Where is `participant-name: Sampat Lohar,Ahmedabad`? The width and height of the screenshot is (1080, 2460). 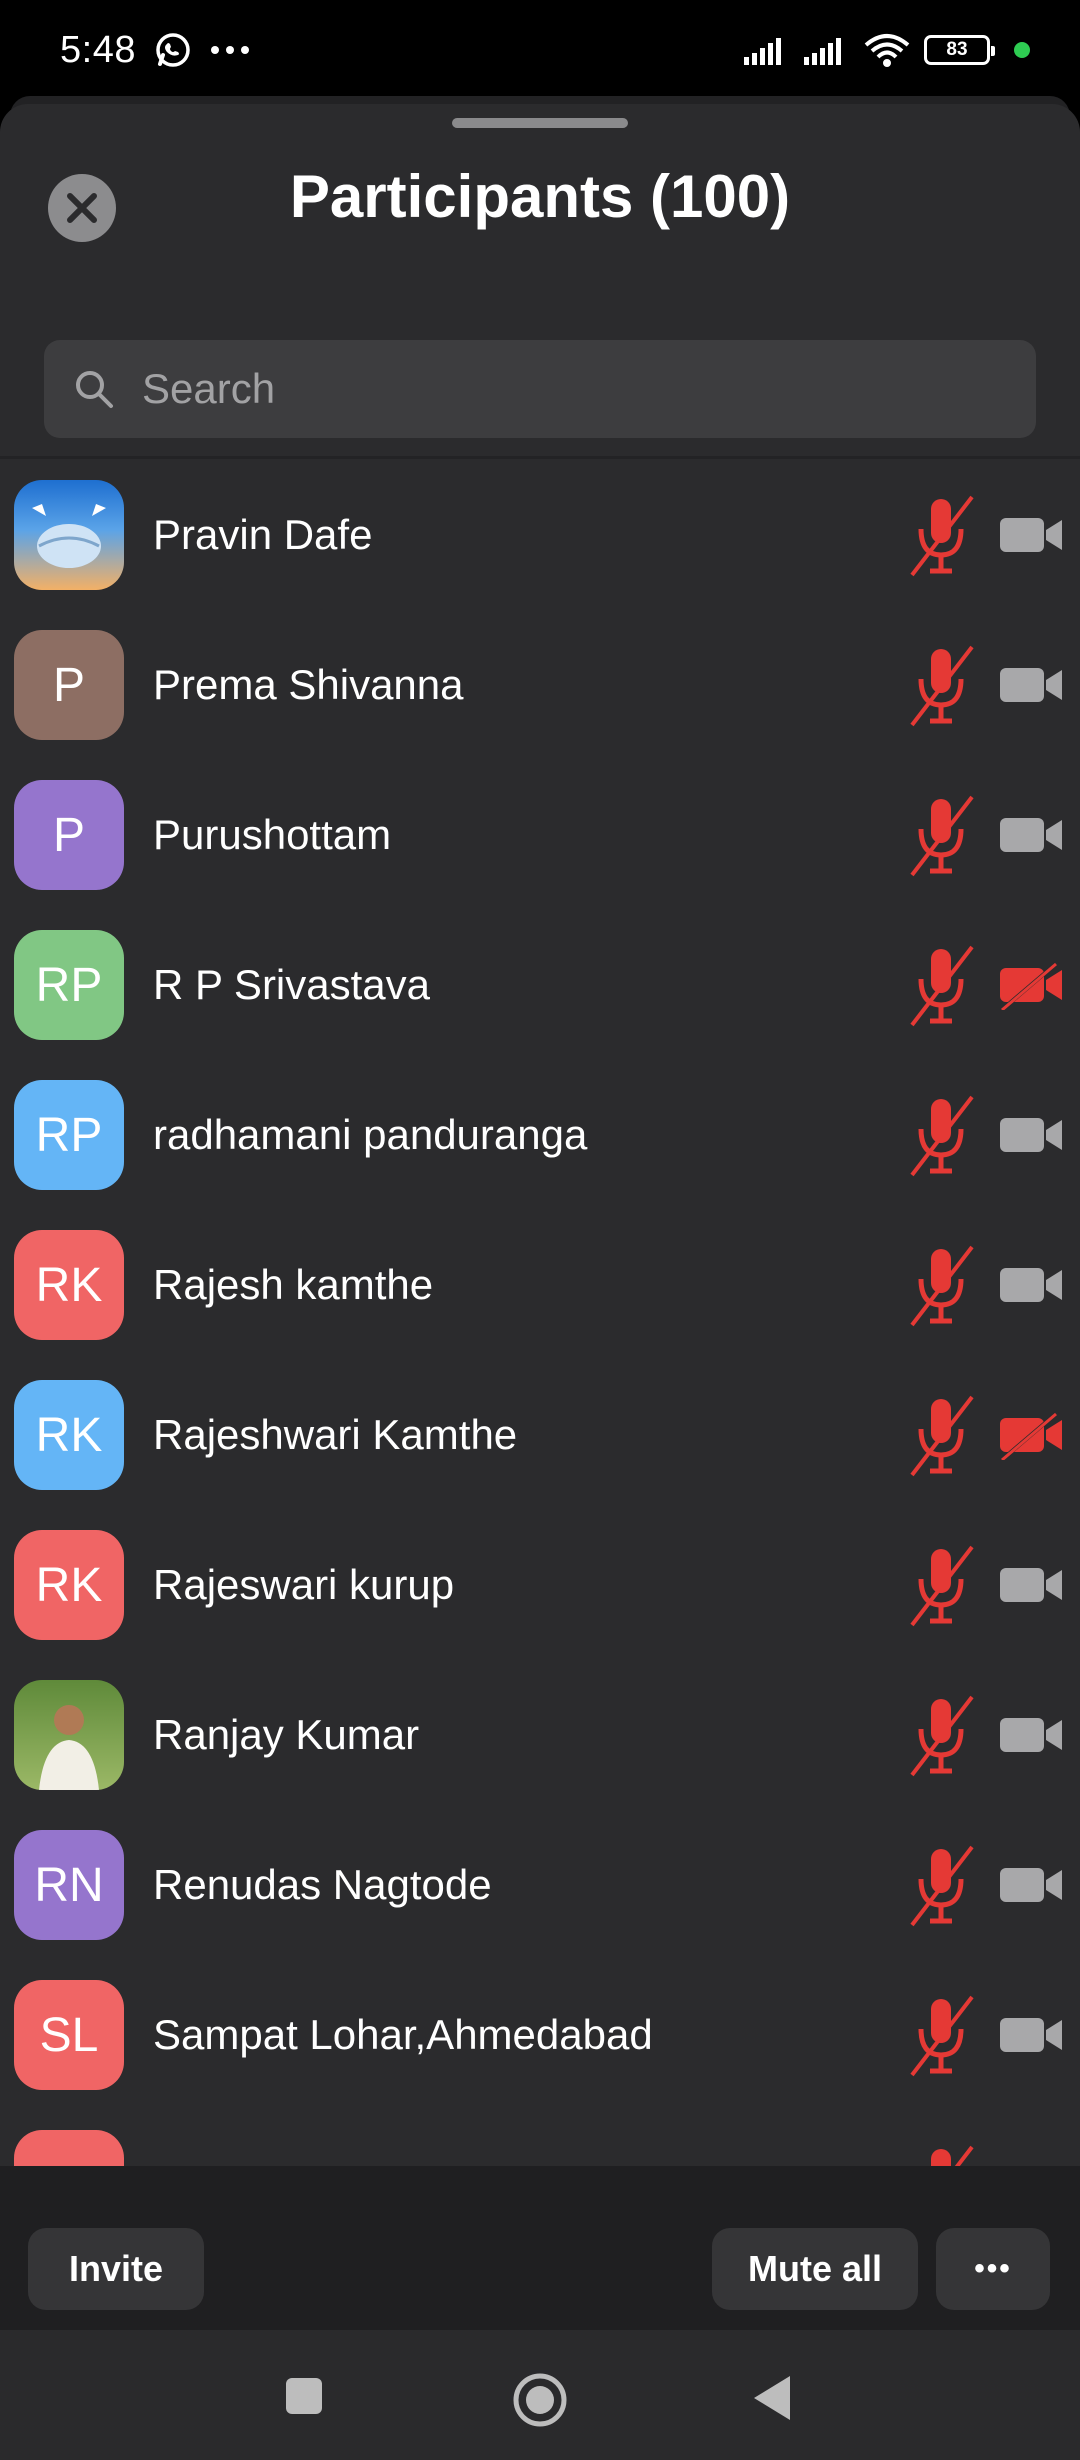
participant-name: Sampat Lohar,Ahmedabad is located at coordinates (403, 2034).